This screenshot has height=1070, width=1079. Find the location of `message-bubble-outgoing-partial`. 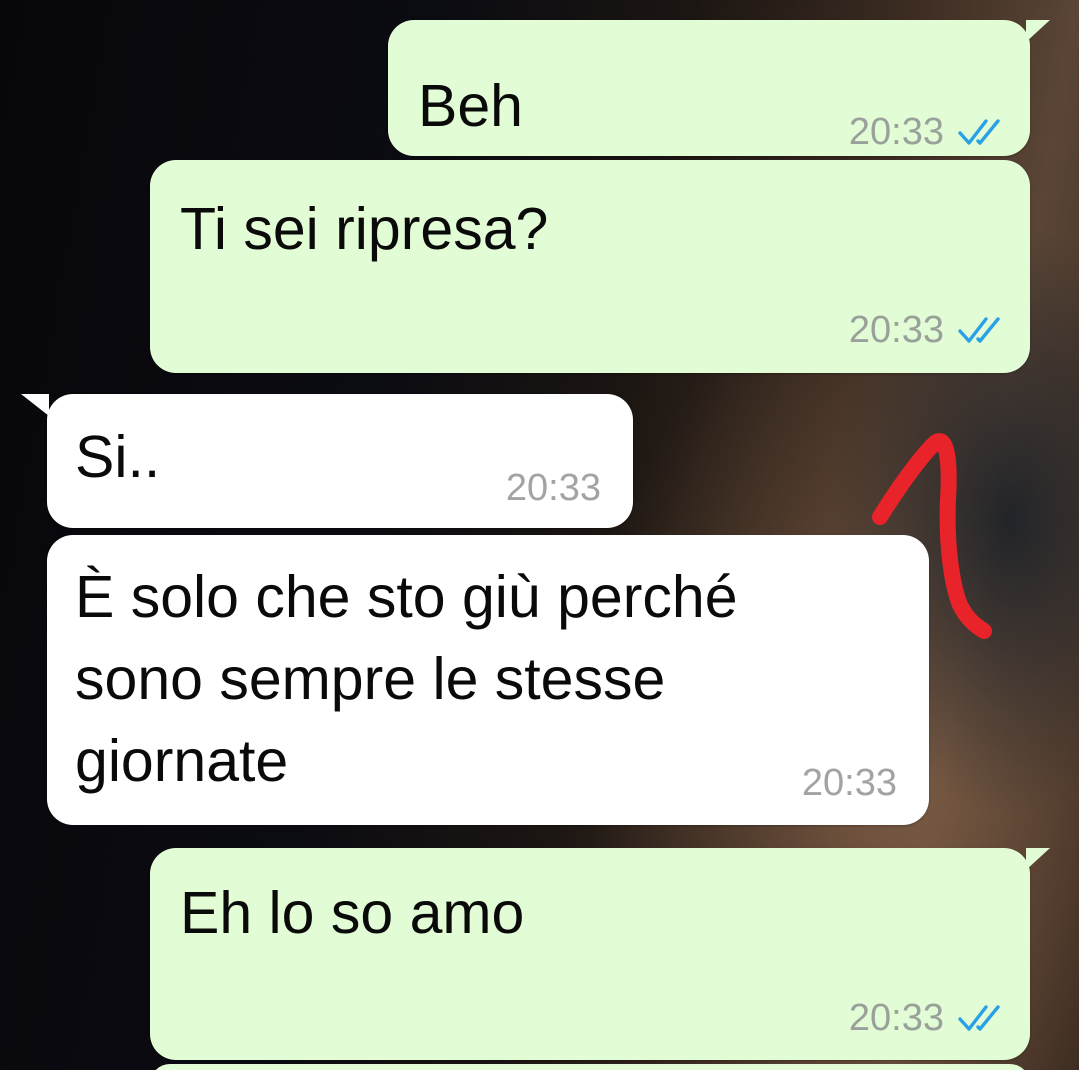

message-bubble-outgoing-partial is located at coordinates (590, 1067).